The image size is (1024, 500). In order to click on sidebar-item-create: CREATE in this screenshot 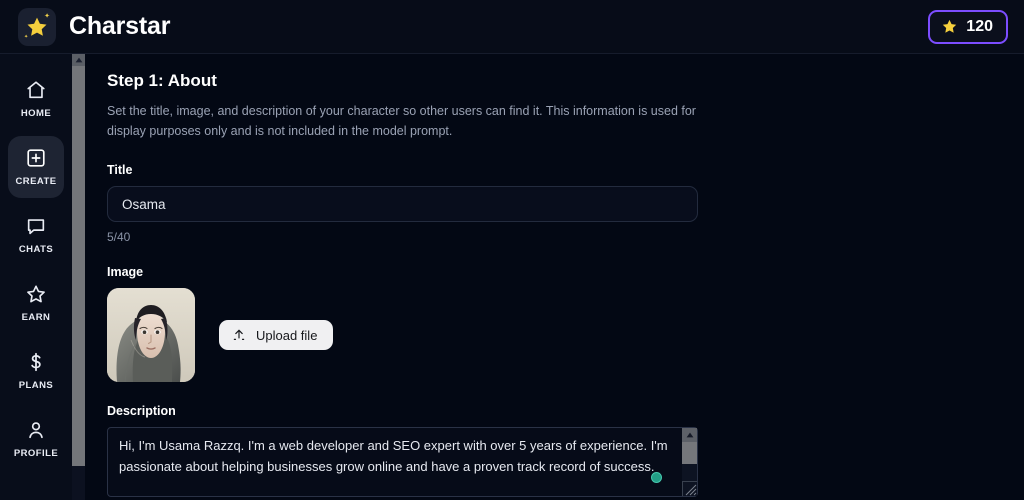, I will do `click(36, 167)`.